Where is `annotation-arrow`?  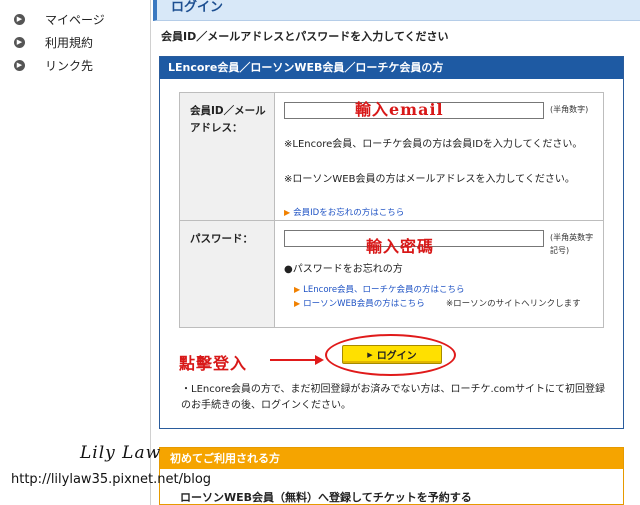
annotation-arrow is located at coordinates (294, 360).